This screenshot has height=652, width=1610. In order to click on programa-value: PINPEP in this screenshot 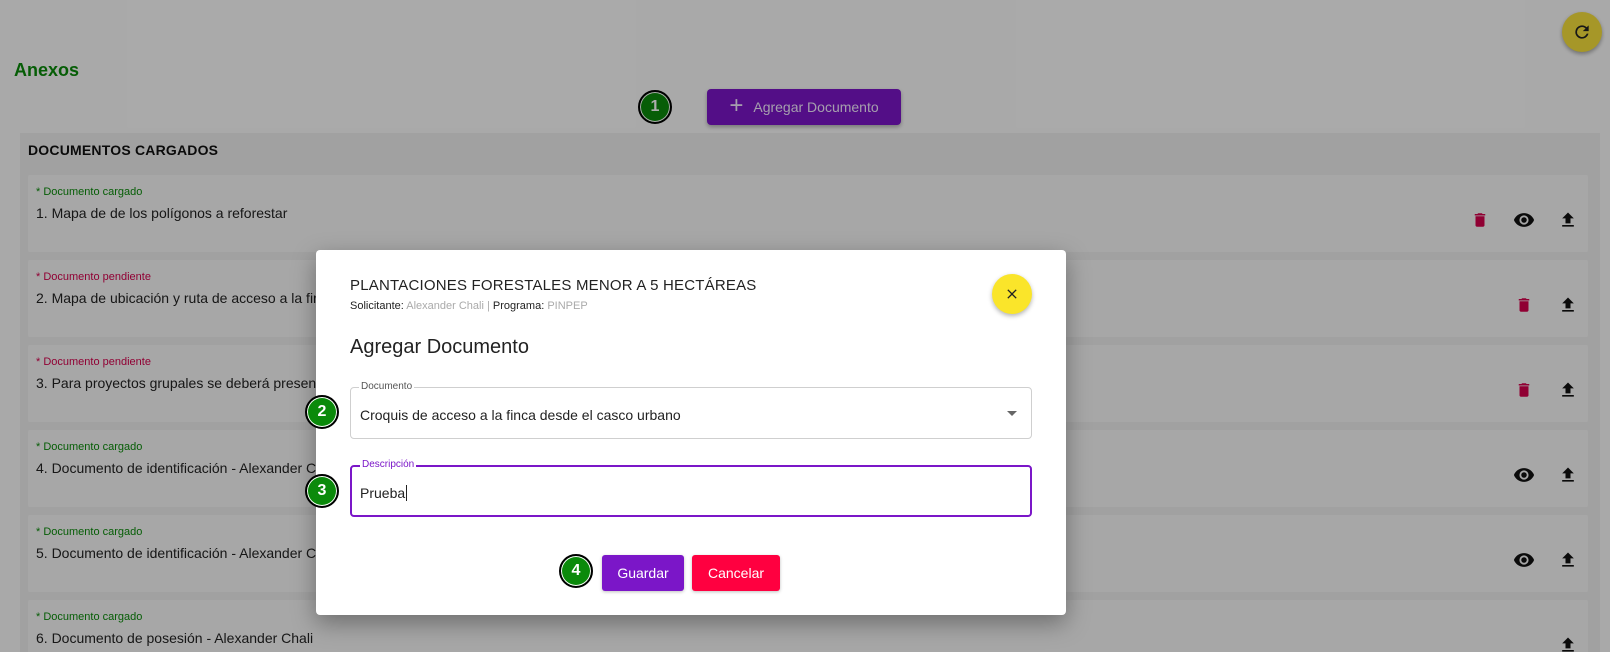, I will do `click(567, 306)`.